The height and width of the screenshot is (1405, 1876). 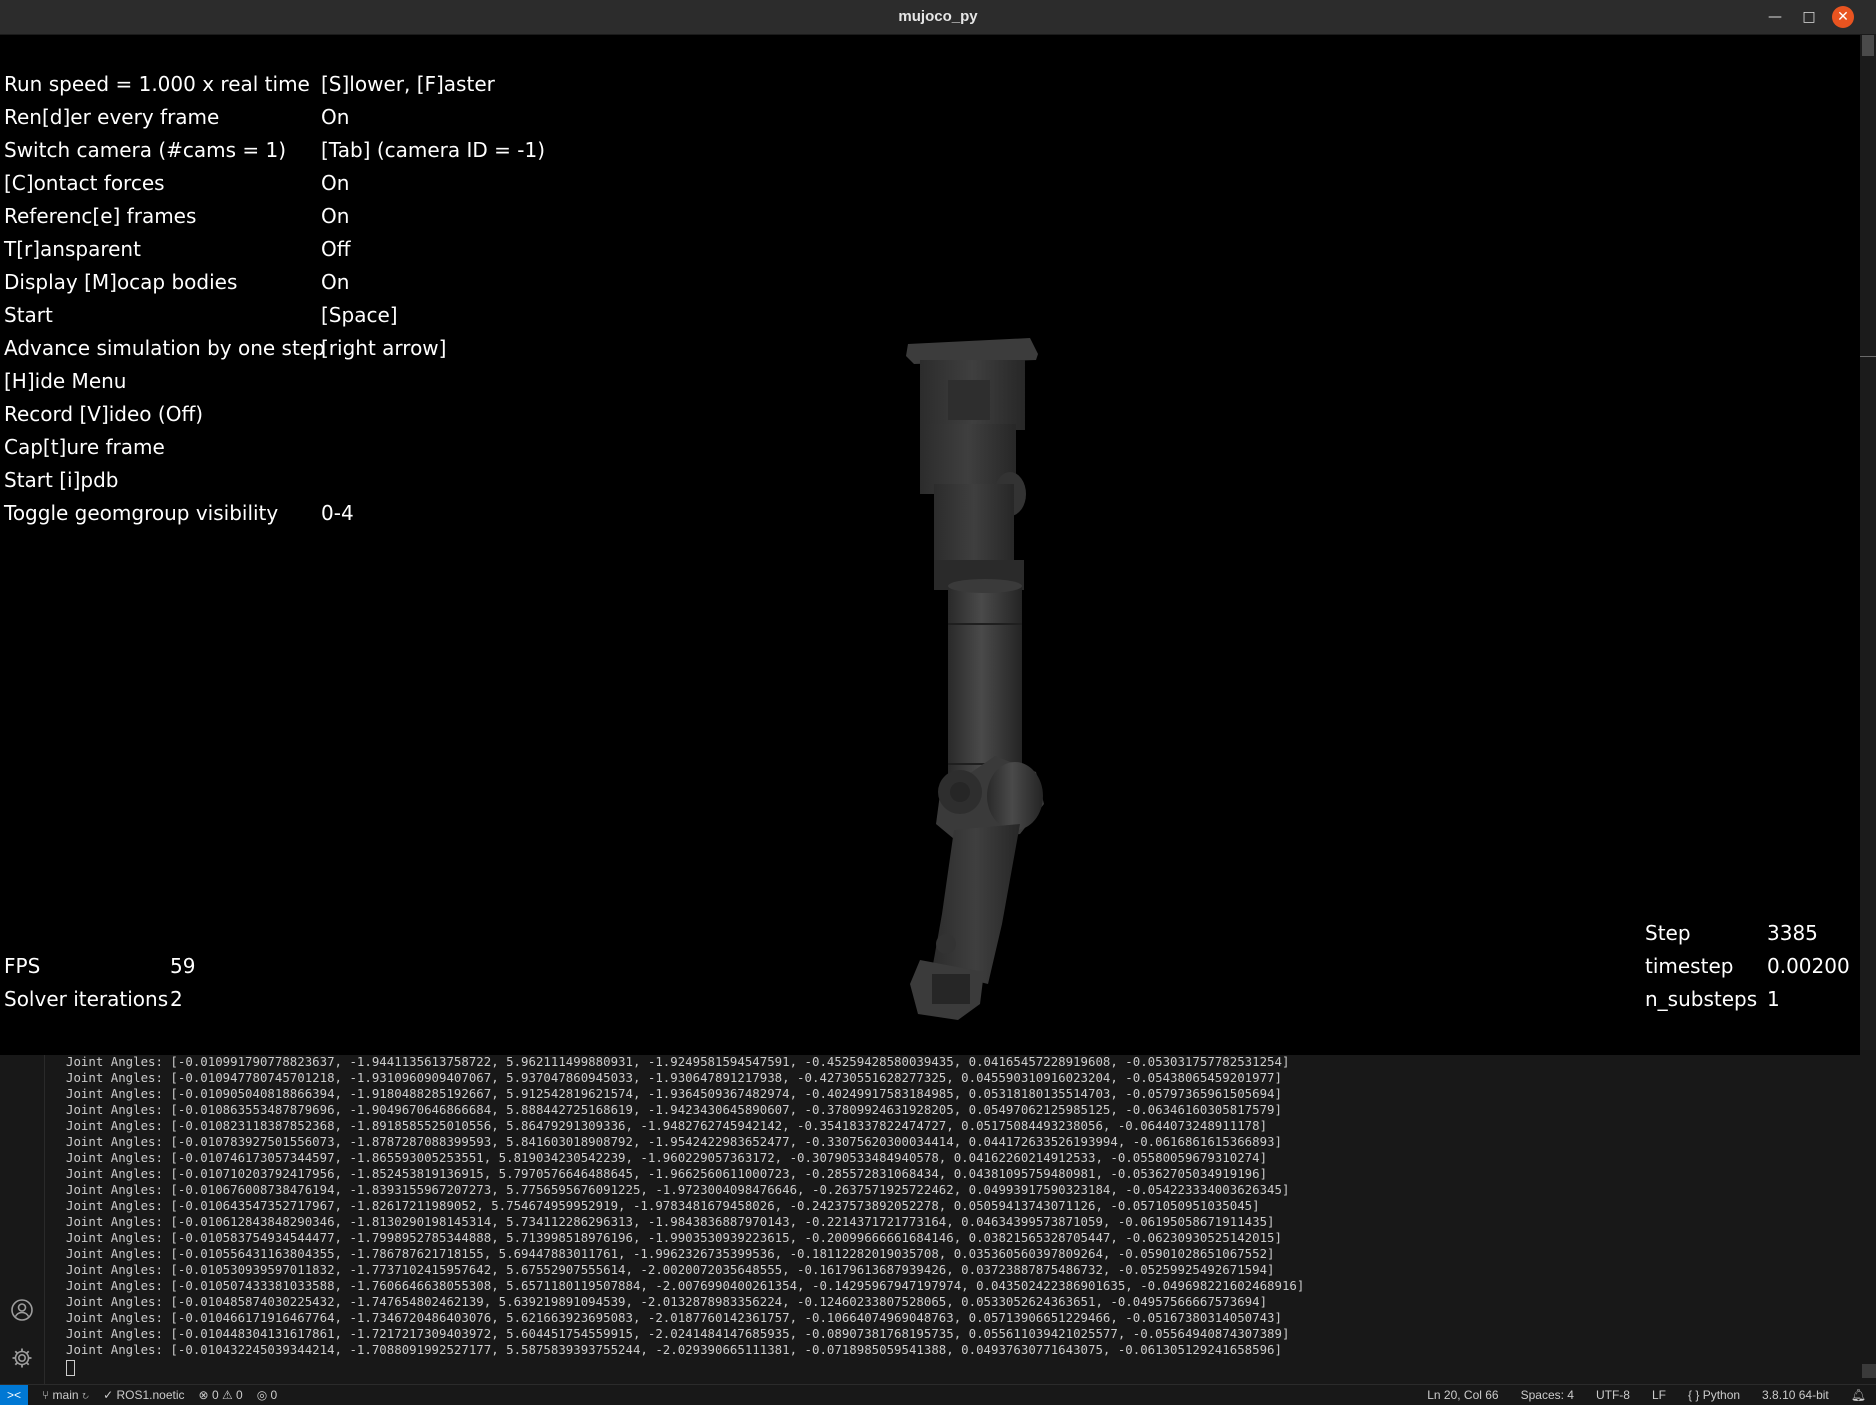 What do you see at coordinates (84, 447) in the screenshot?
I see `menu-key: Cap[t]ure frame` at bounding box center [84, 447].